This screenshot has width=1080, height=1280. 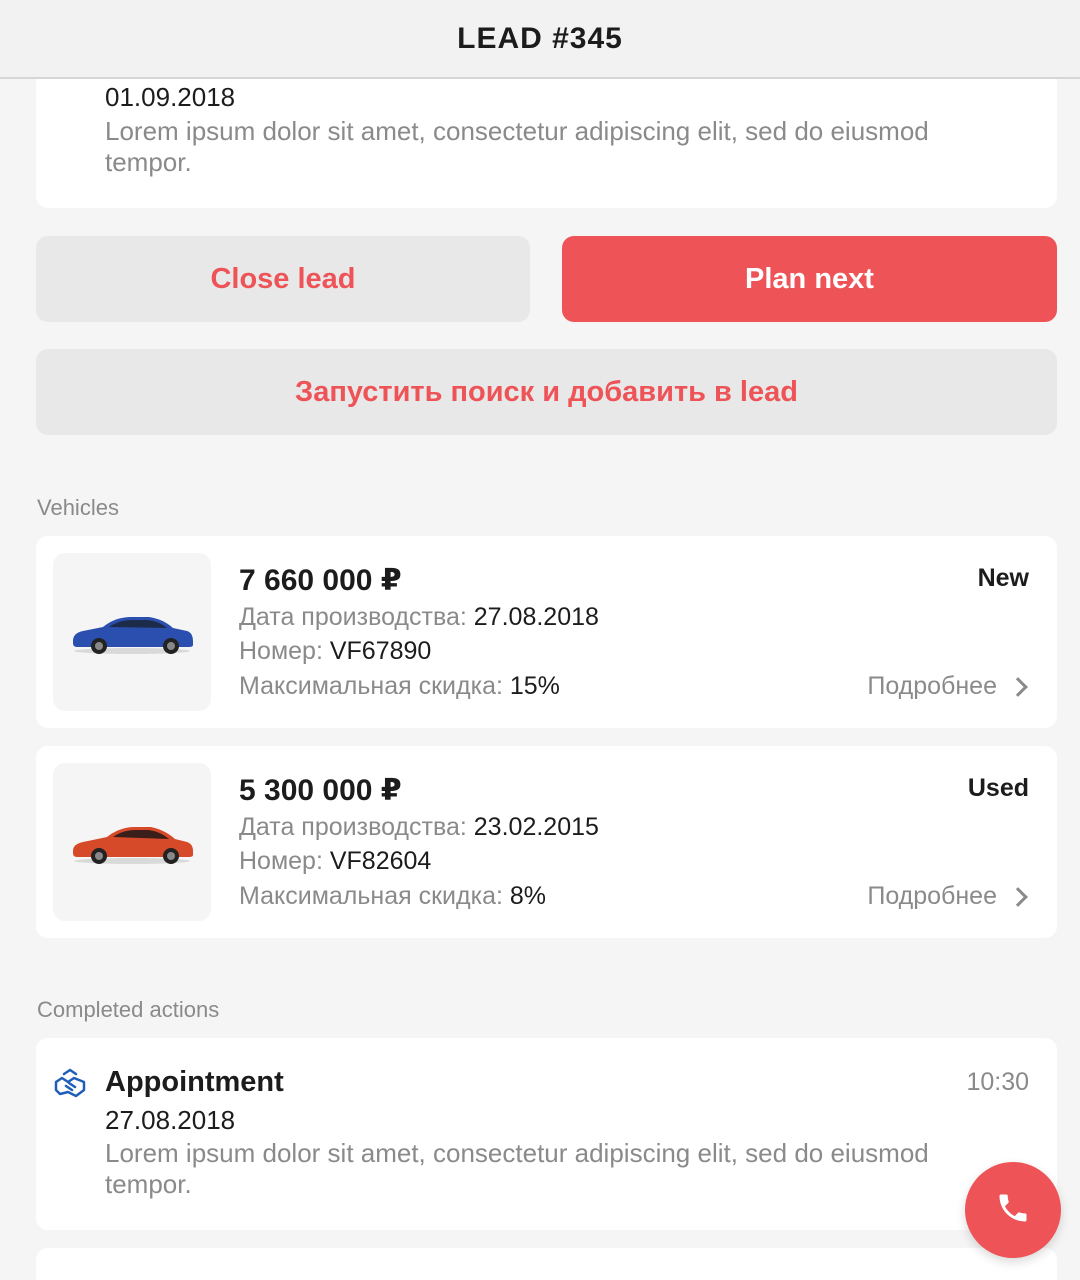 What do you see at coordinates (809, 279) in the screenshot?
I see `plan-next-button: Plan next` at bounding box center [809, 279].